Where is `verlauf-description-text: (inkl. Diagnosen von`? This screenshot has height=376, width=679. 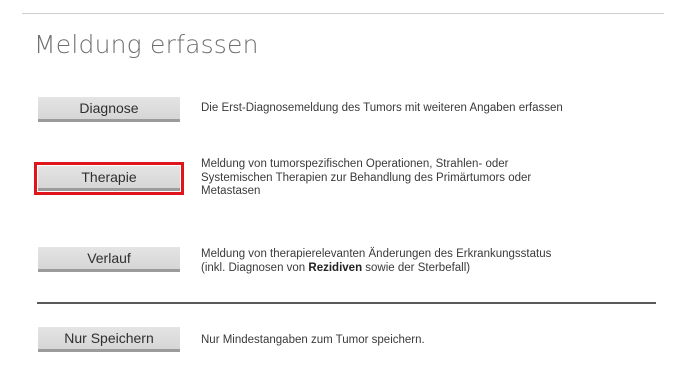 verlauf-description-text: (inkl. Diagnosen von is located at coordinates (255, 267).